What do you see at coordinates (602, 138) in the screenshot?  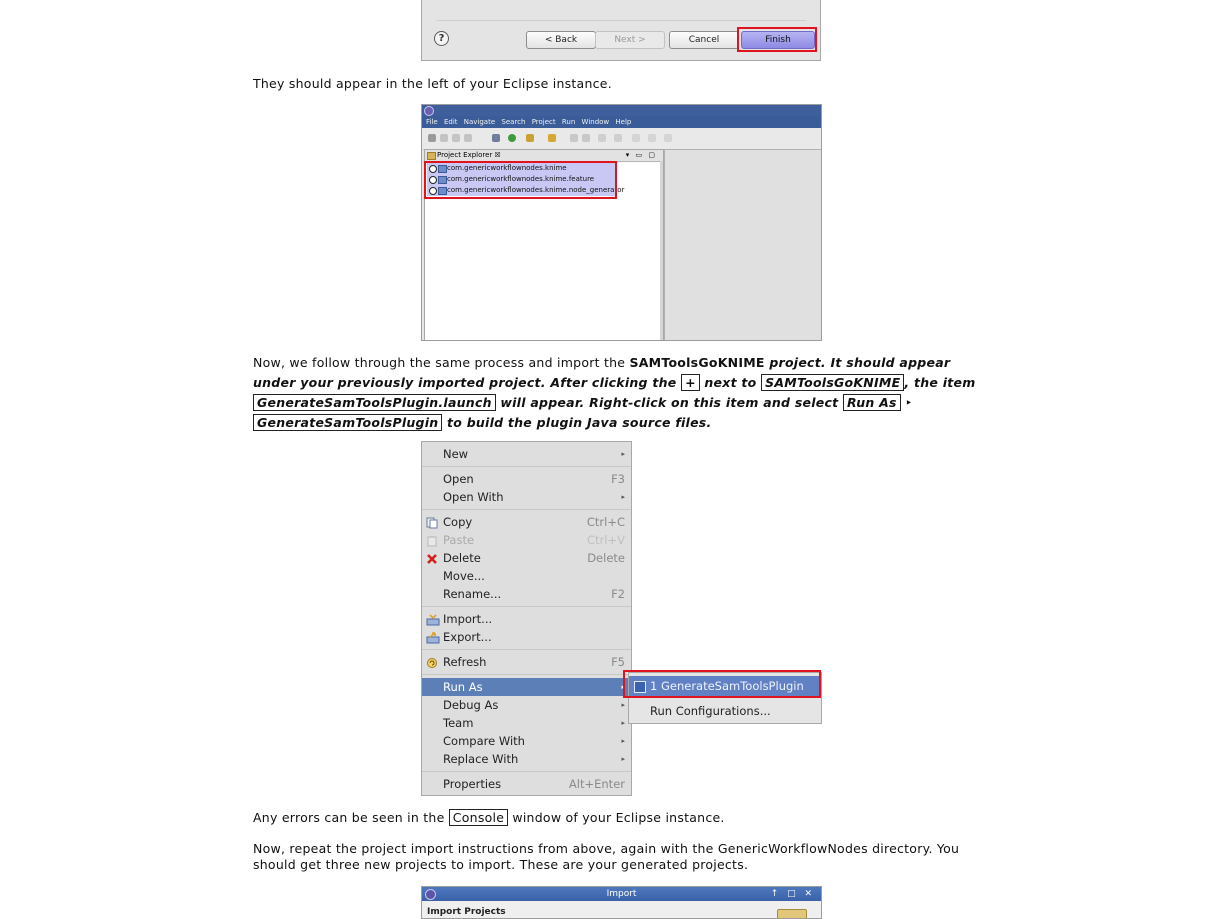 I see `back-nav-icon` at bounding box center [602, 138].